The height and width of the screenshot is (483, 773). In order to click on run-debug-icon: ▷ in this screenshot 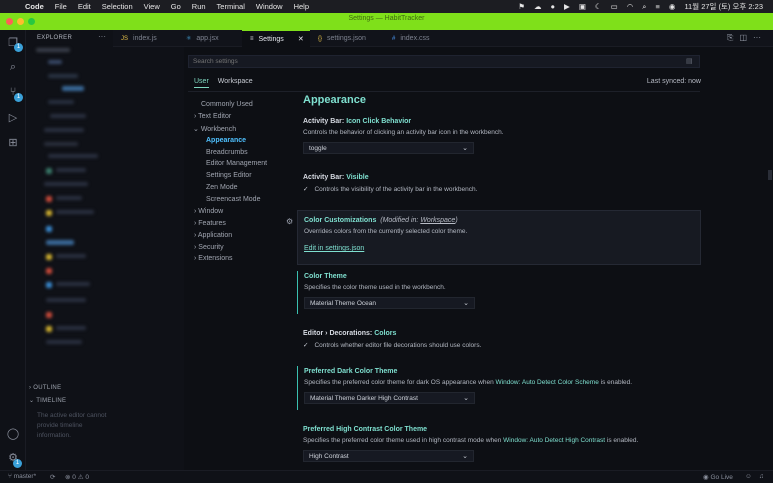, I will do `click(13, 118)`.